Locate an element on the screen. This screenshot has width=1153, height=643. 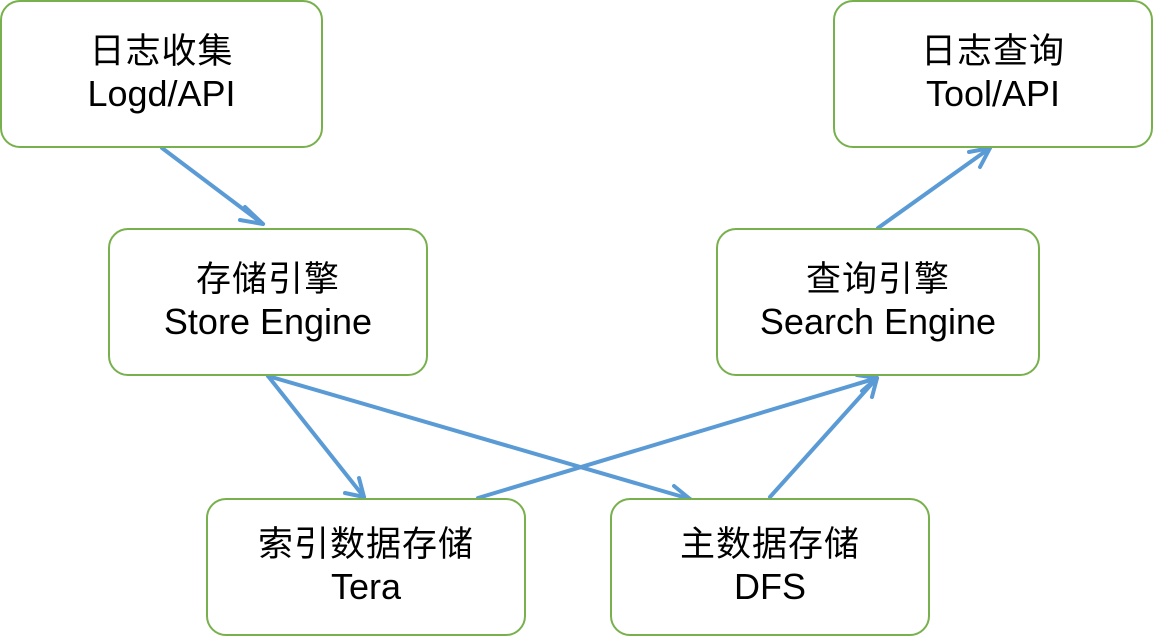
index-storage-subtitle: Tera is located at coordinates (366, 587).